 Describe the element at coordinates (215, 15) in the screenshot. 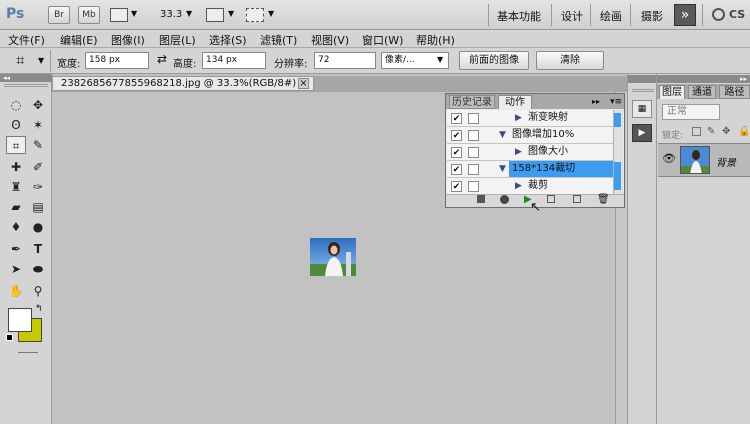

I see `arrange-documents-icon` at that location.